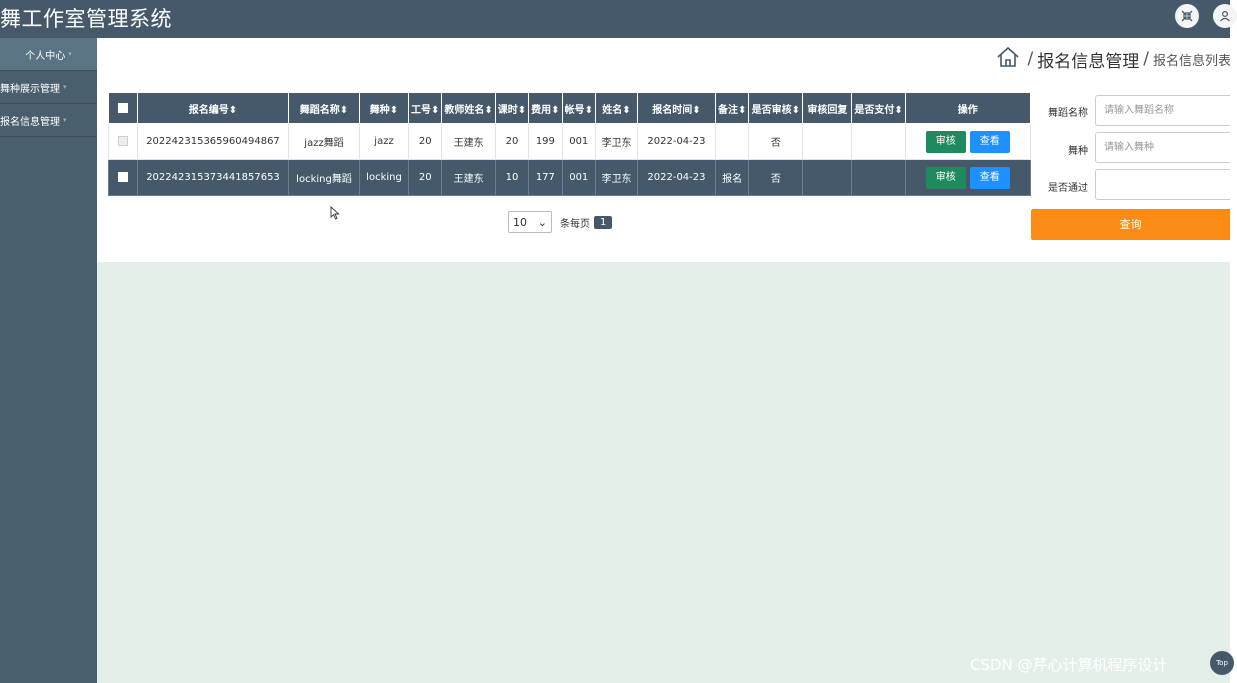 The width and height of the screenshot is (1237, 683). What do you see at coordinates (213, 177) in the screenshot?
I see `cell-id: 202242315373441857653` at bounding box center [213, 177].